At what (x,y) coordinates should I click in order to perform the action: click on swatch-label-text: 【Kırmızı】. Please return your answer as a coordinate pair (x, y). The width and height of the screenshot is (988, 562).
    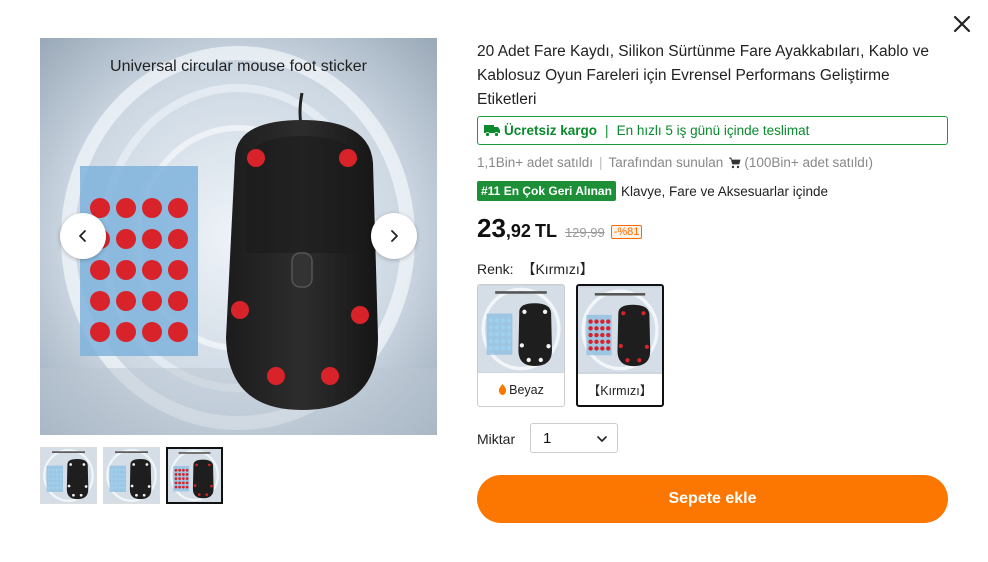
    Looking at the image, I should click on (620, 391).